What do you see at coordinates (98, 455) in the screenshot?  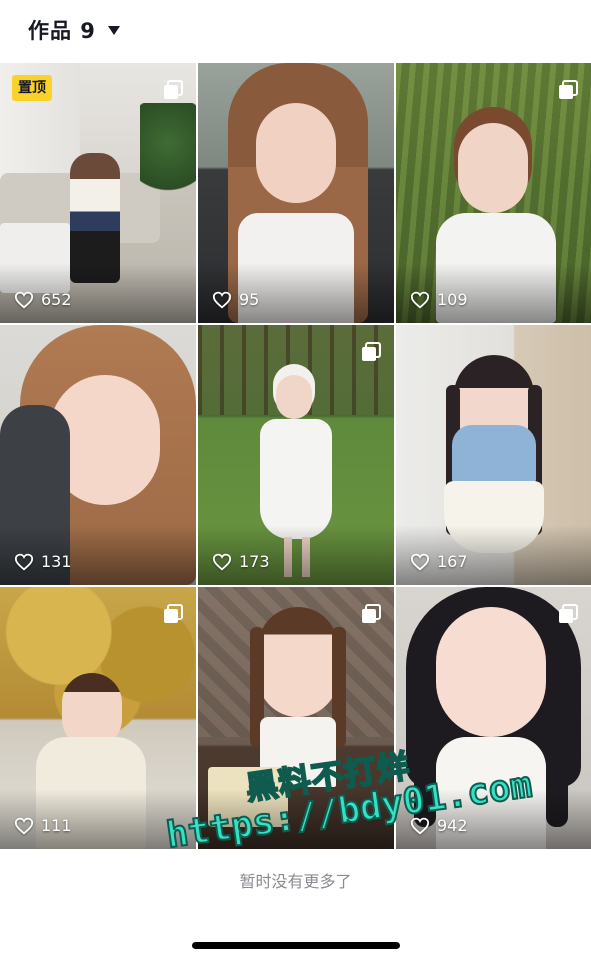 I see `video-tile: 131` at bounding box center [98, 455].